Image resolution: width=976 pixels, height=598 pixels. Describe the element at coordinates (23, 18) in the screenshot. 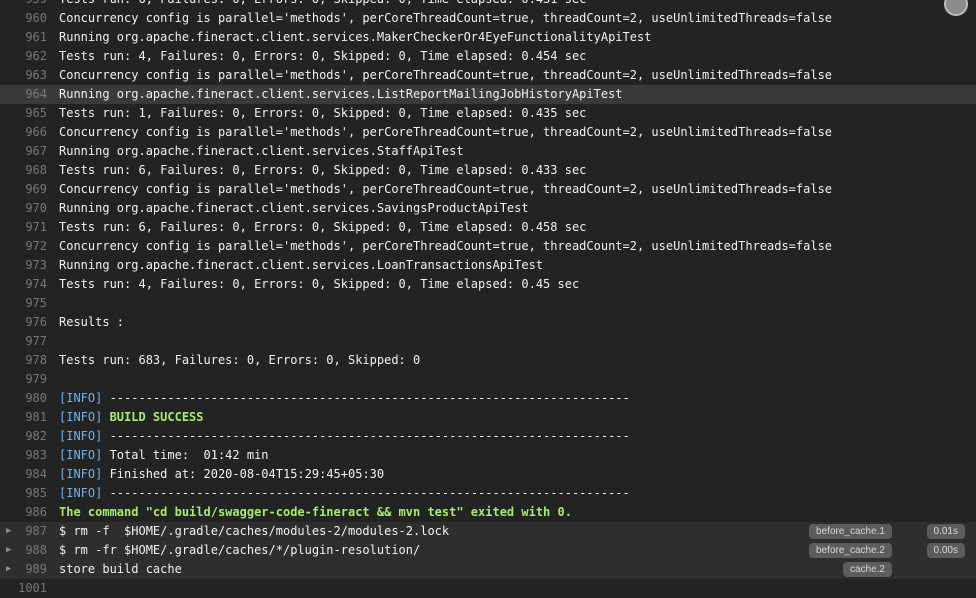

I see `line-number: 960` at that location.